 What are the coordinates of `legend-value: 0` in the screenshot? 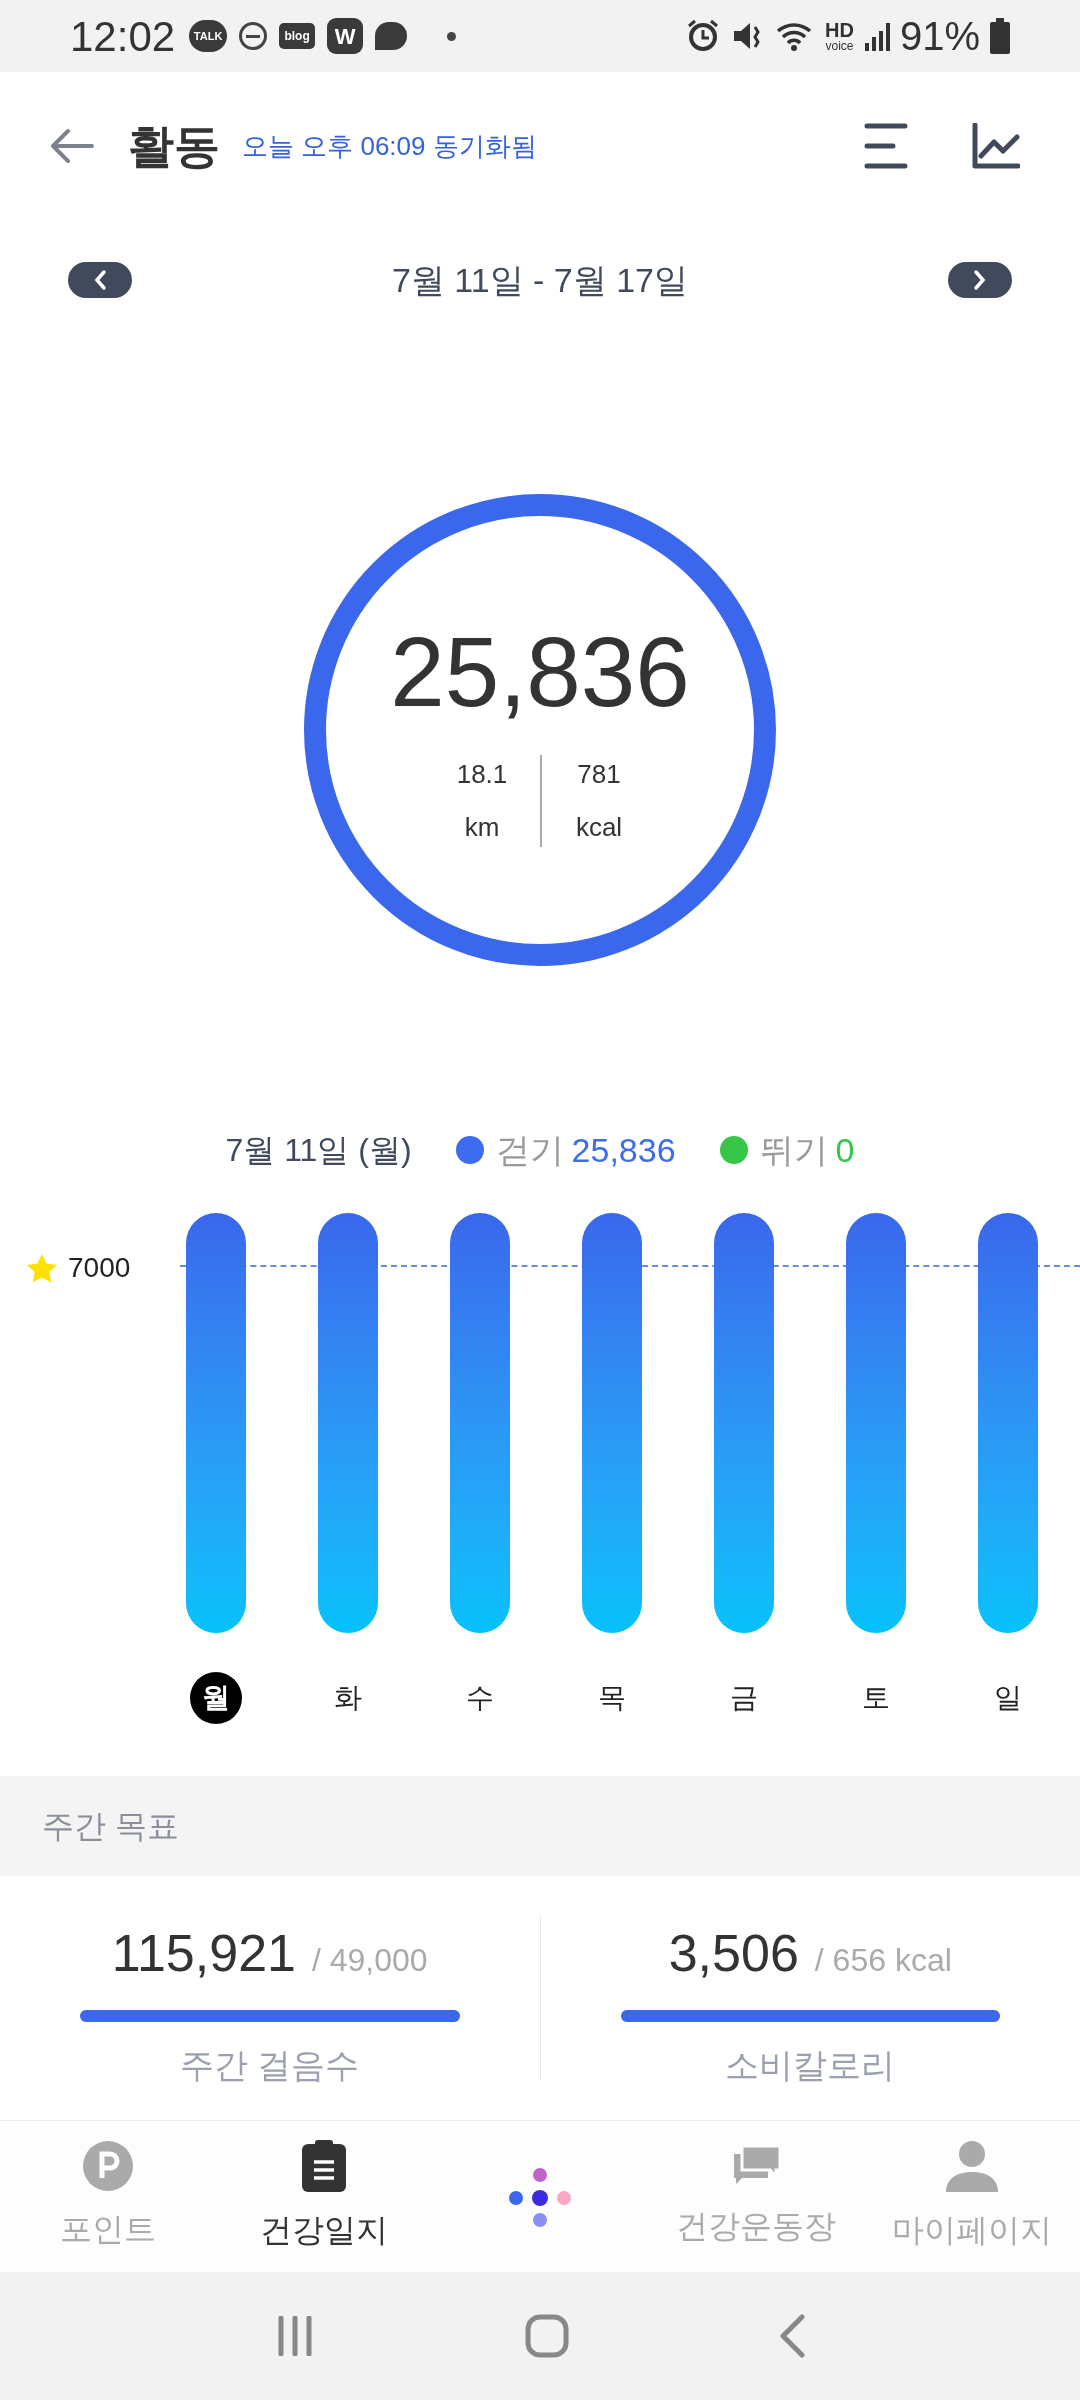 It's located at (845, 1150).